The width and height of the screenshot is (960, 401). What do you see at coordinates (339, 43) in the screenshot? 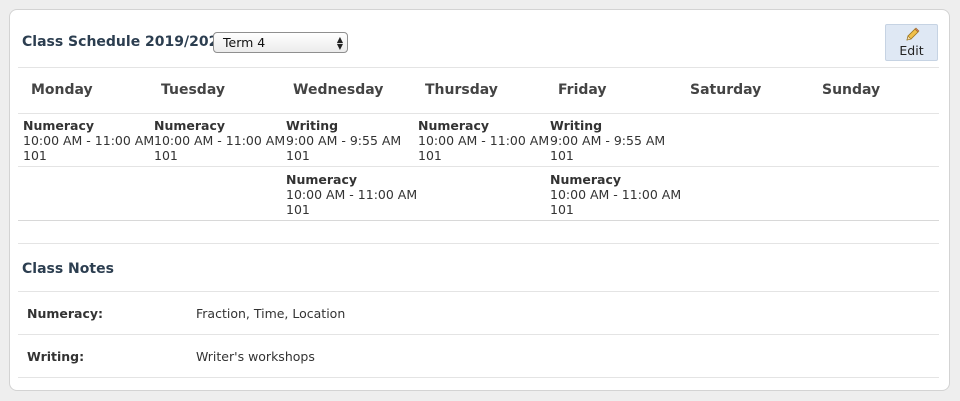
I see `up-down-arrows-icon: ▲ ▼` at bounding box center [339, 43].